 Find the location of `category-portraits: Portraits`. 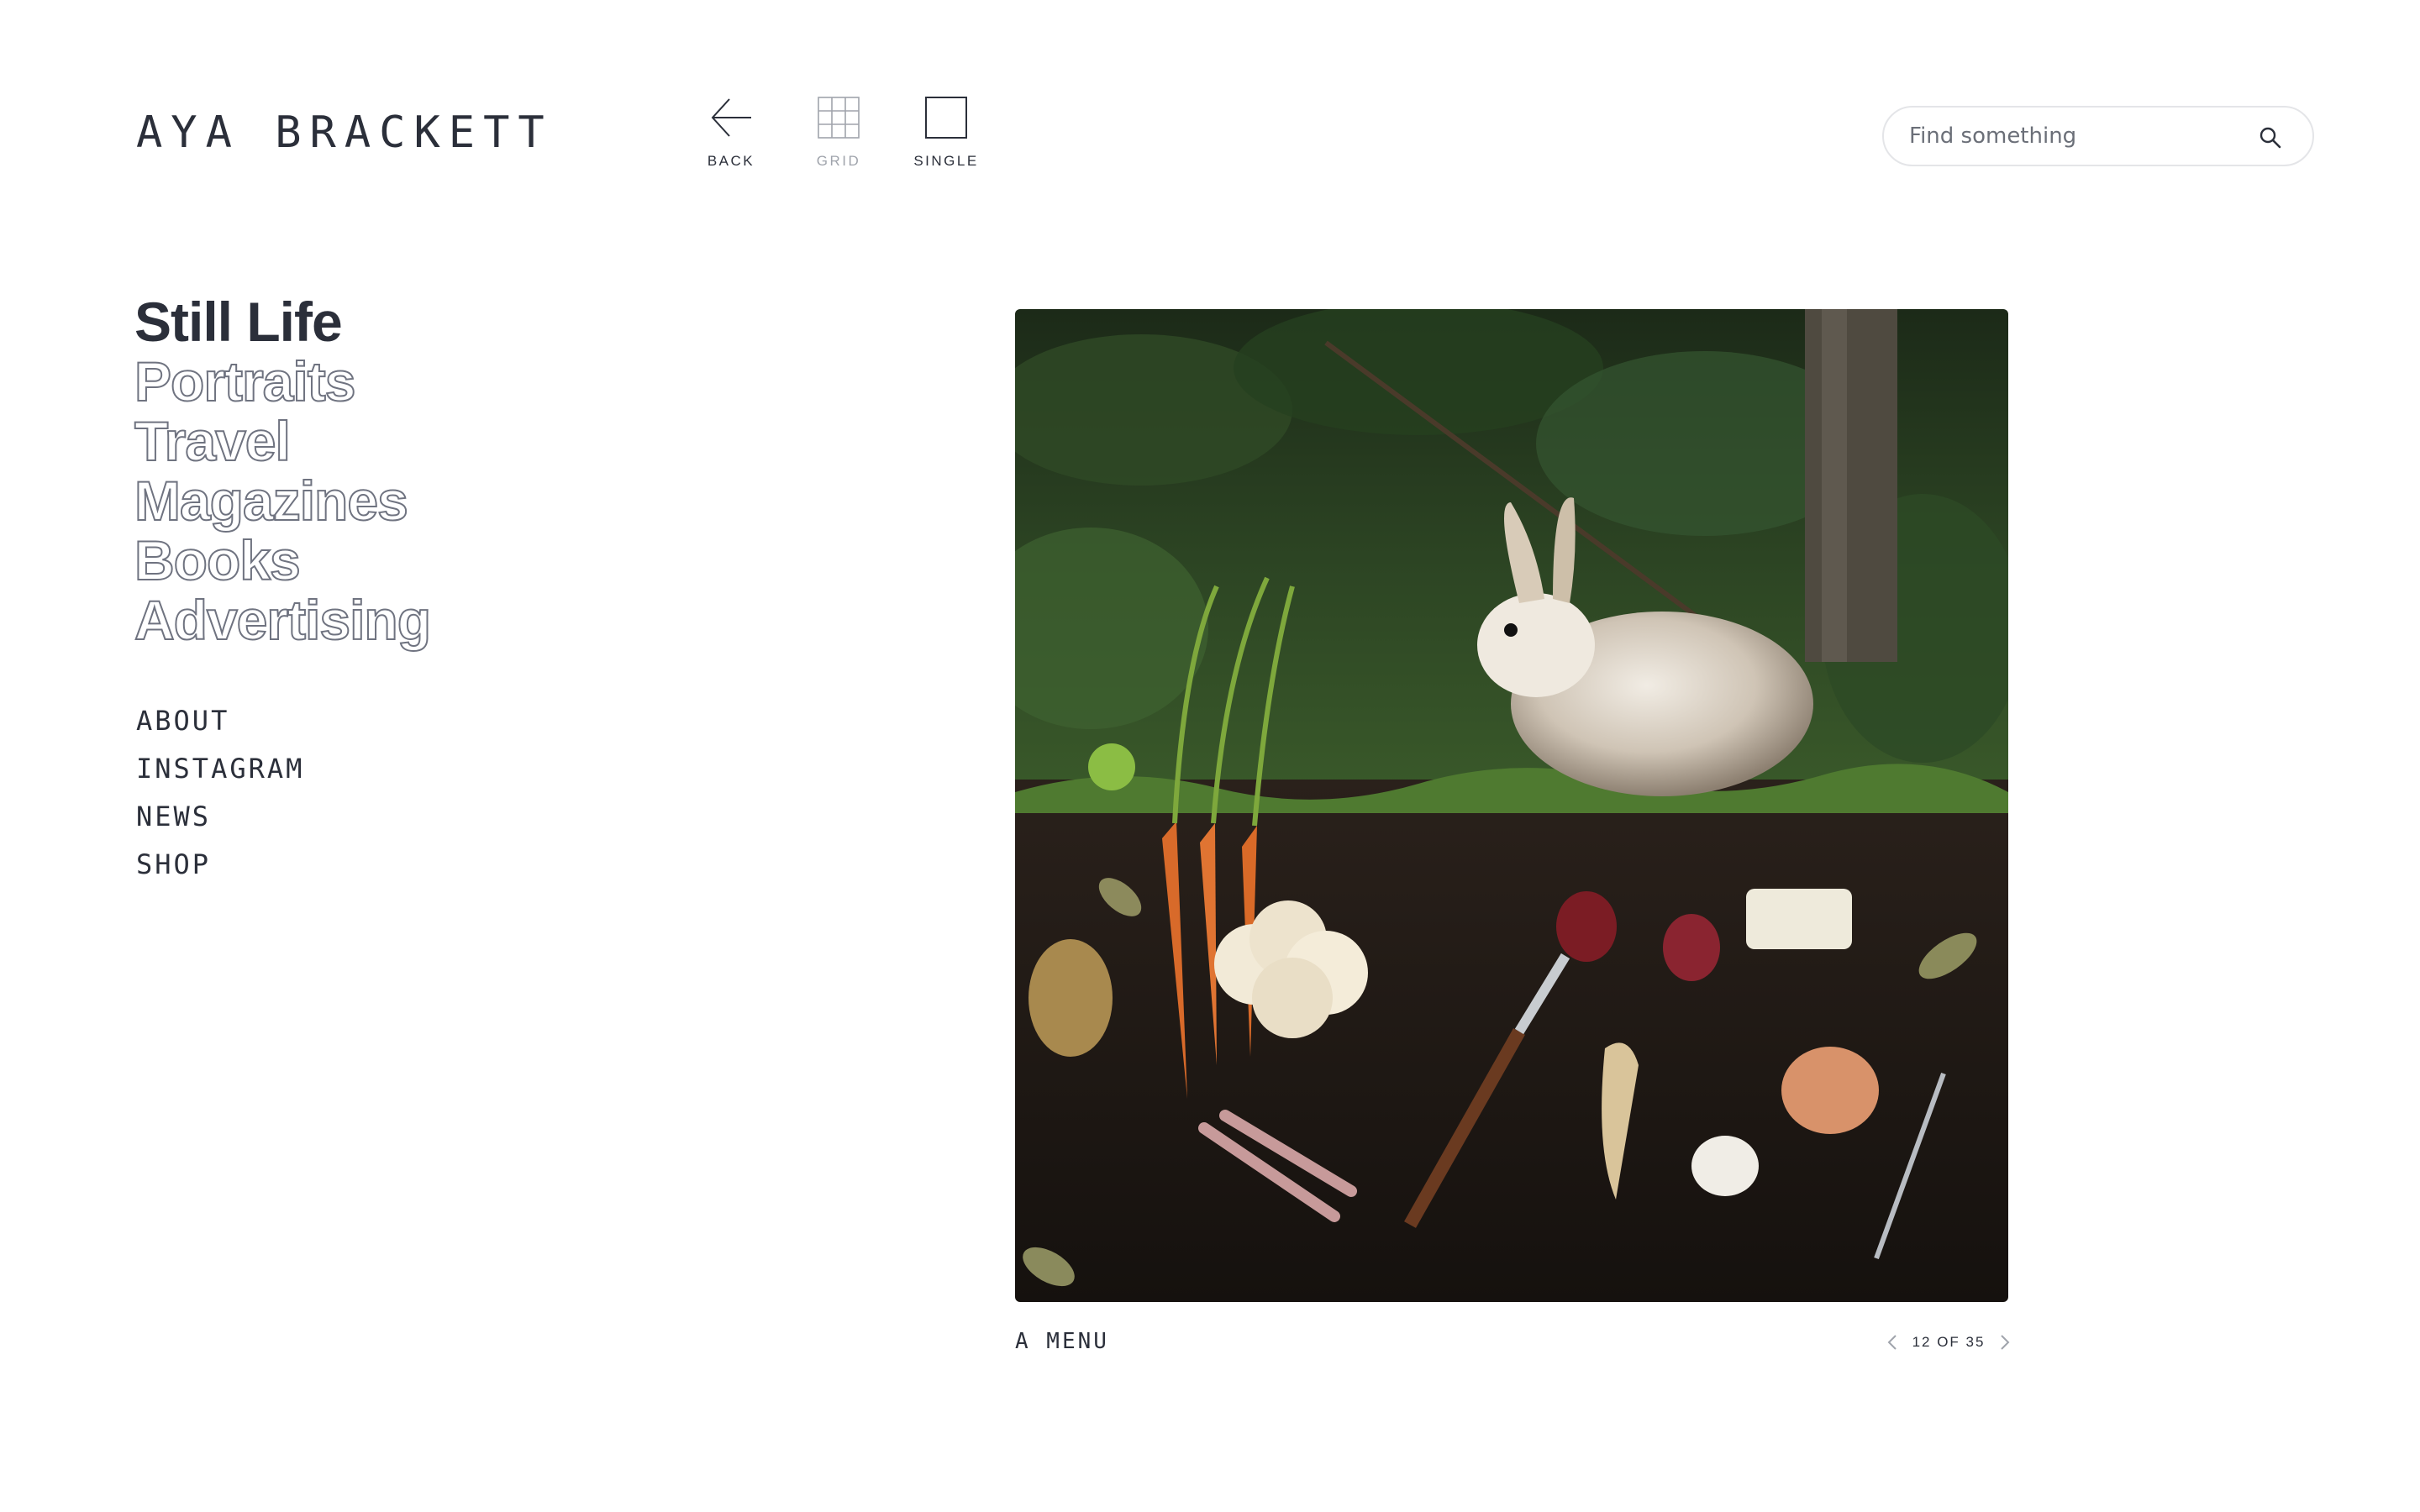

category-portraits: Portraits is located at coordinates (282, 381).